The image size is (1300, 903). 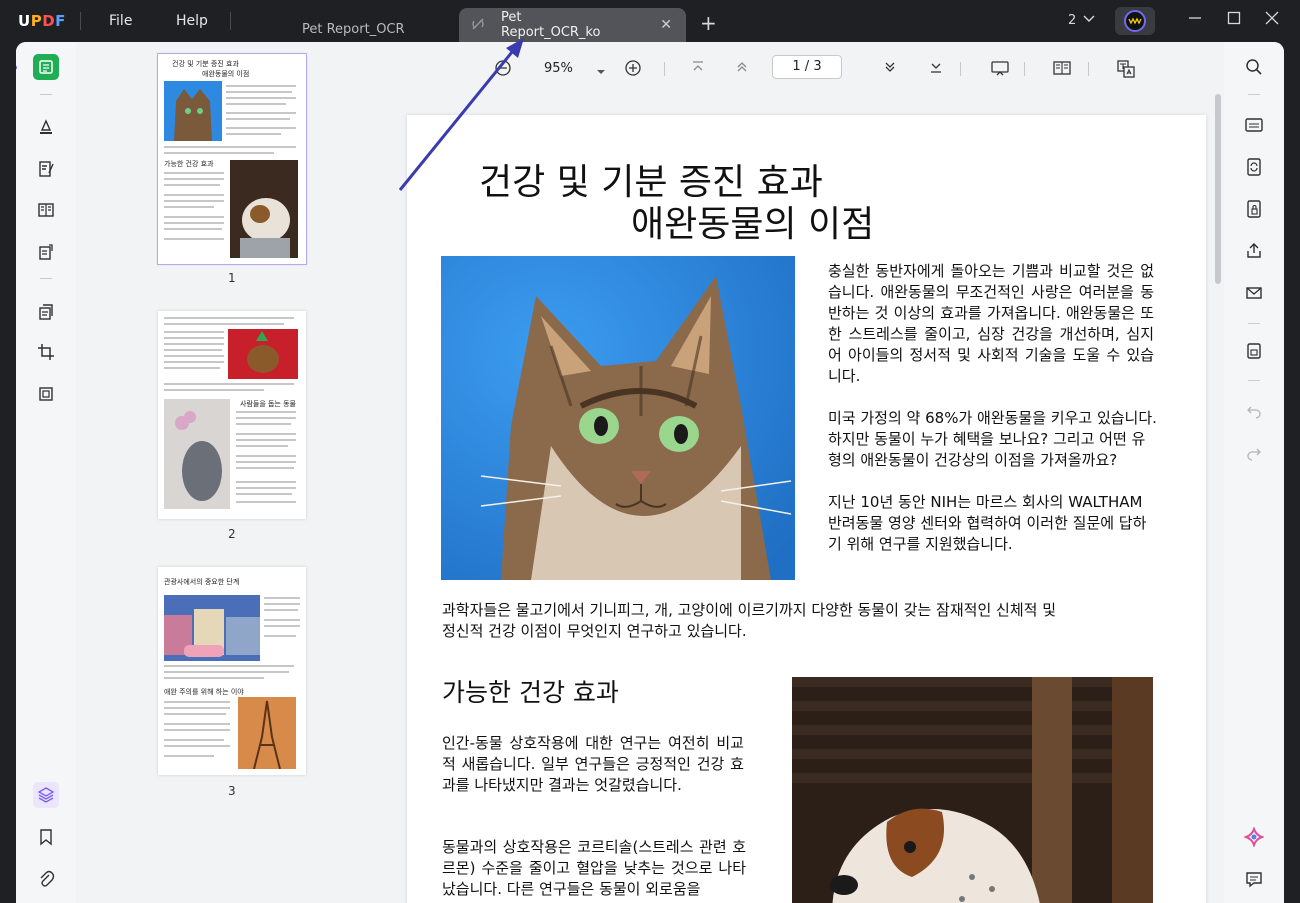 I want to click on section-heading: 가능한 건강 효과, so click(x=530, y=692).